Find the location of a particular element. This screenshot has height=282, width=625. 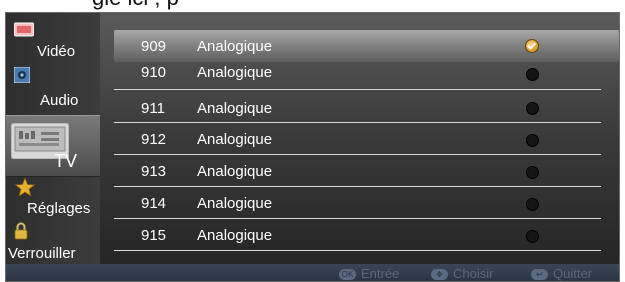

hint-quit: ↩ Quitter is located at coordinates (561, 273).